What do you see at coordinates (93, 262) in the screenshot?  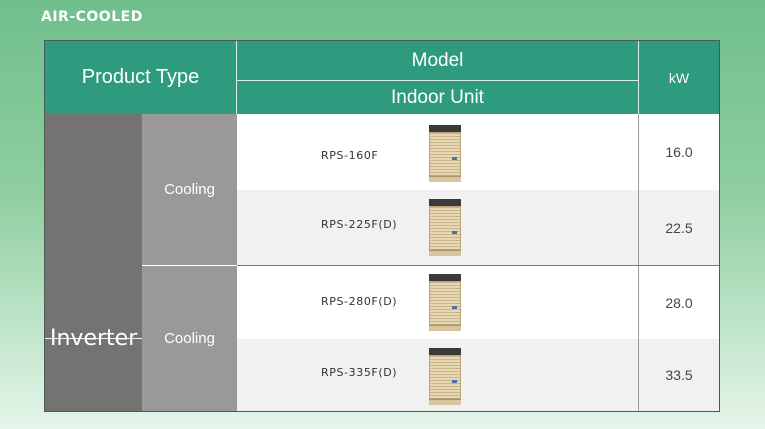 I see `inverter-group: Inverter` at bounding box center [93, 262].